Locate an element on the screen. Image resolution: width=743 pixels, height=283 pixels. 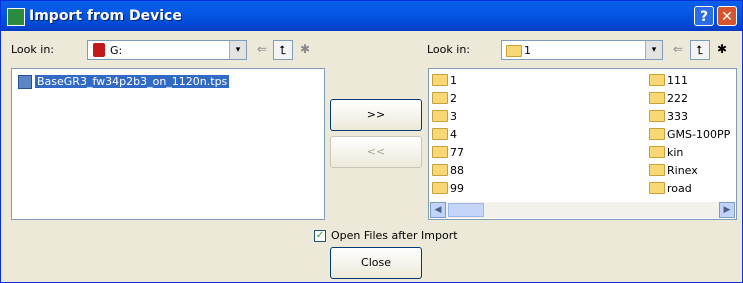
close-button: Close is located at coordinates (376, 263).